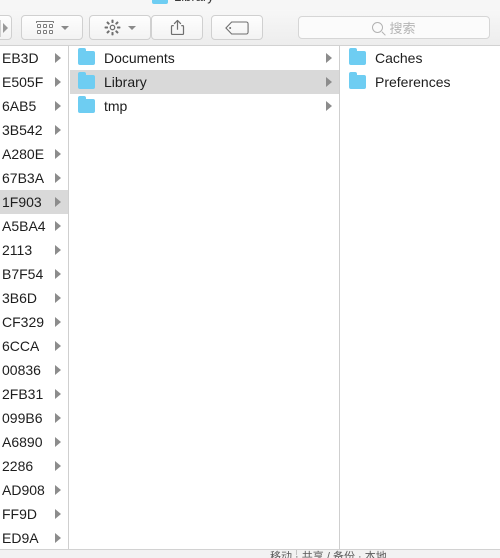 The height and width of the screenshot is (558, 500). What do you see at coordinates (23, 394) in the screenshot?
I see `list-item-label: 2FB31` at bounding box center [23, 394].